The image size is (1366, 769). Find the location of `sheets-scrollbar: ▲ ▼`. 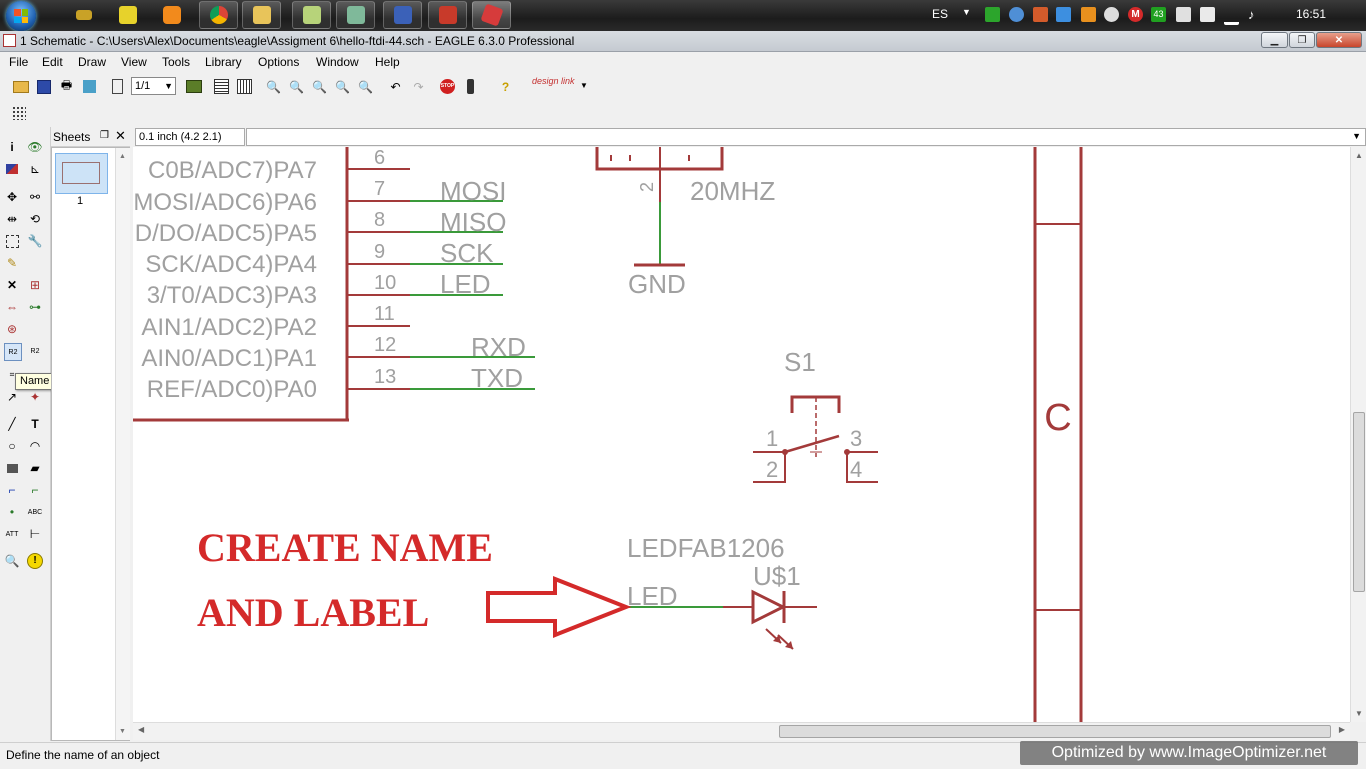

sheets-scrollbar: ▲ ▼ is located at coordinates (122, 444).